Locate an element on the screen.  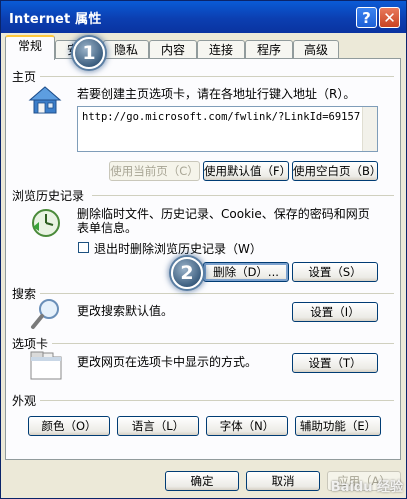
delete-on-exit-label: 退出时删除浏览历史记录（W） is located at coordinates (178, 249).